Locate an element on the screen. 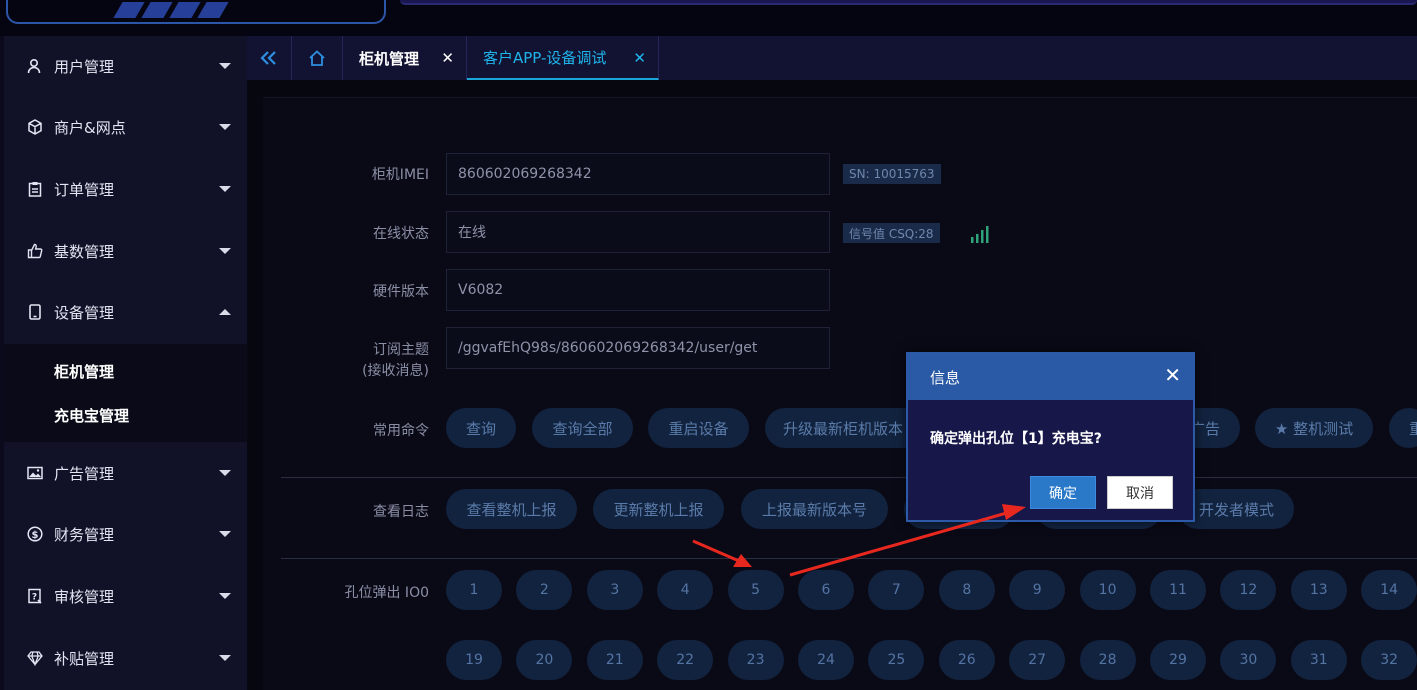 The height and width of the screenshot is (690, 1417). slot-button: 30 is located at coordinates (1248, 660).